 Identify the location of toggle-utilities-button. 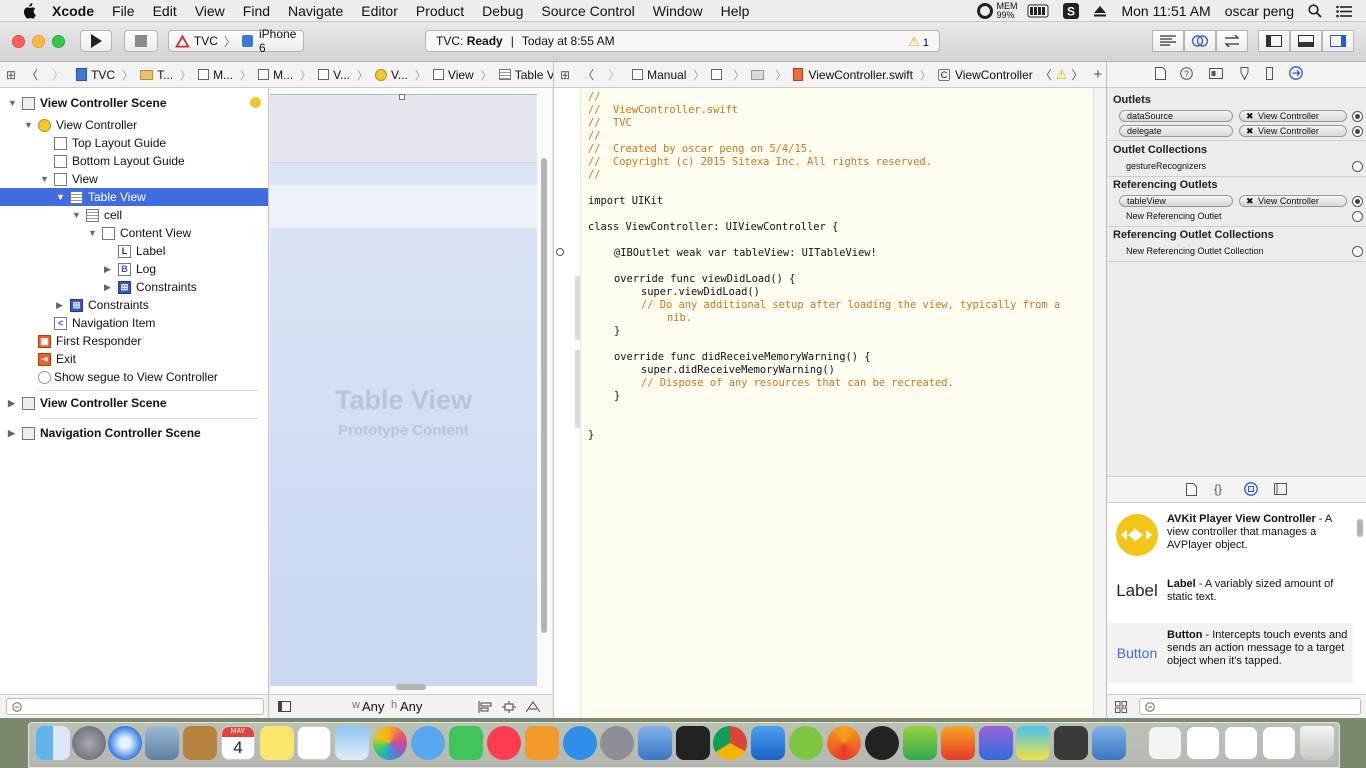
(1338, 41).